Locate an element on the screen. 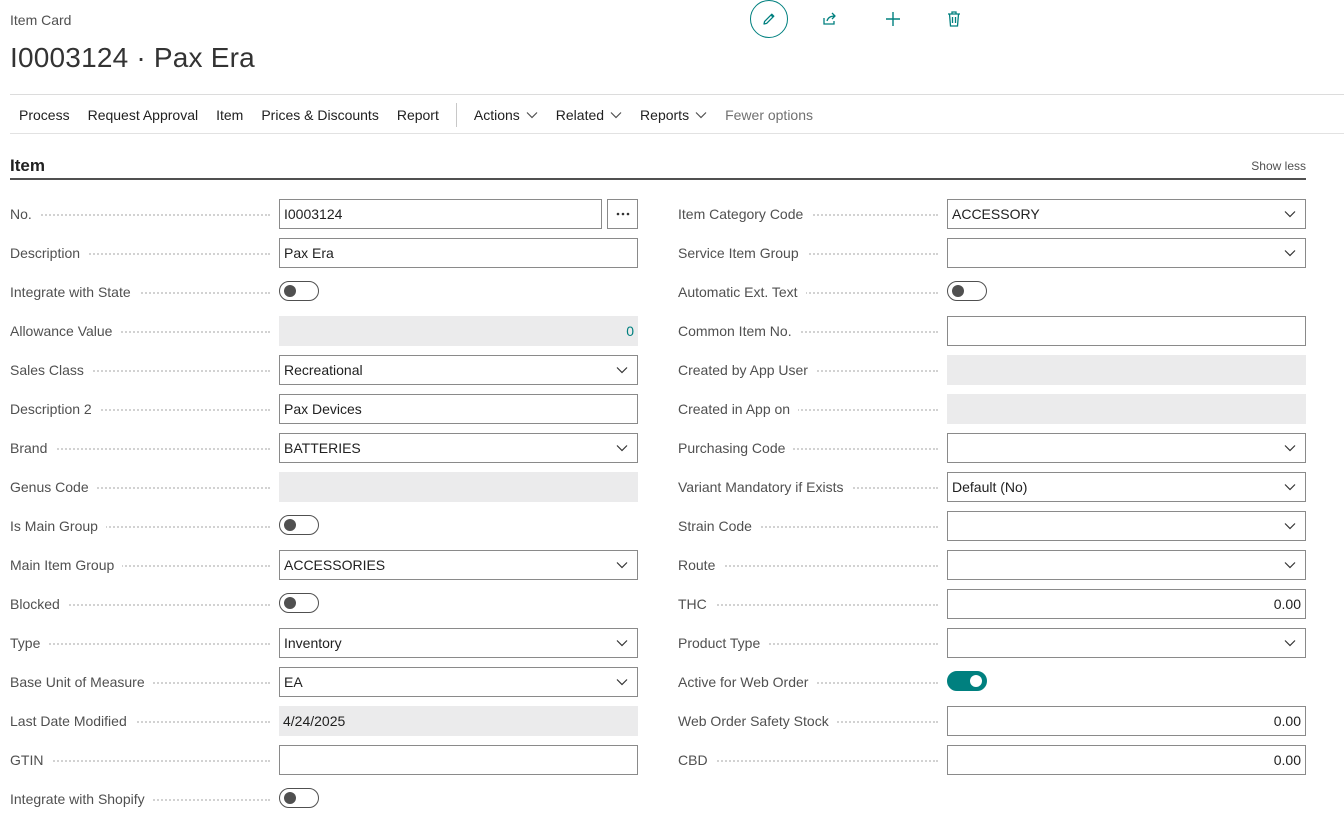  menu-related: Related is located at coordinates (589, 115).